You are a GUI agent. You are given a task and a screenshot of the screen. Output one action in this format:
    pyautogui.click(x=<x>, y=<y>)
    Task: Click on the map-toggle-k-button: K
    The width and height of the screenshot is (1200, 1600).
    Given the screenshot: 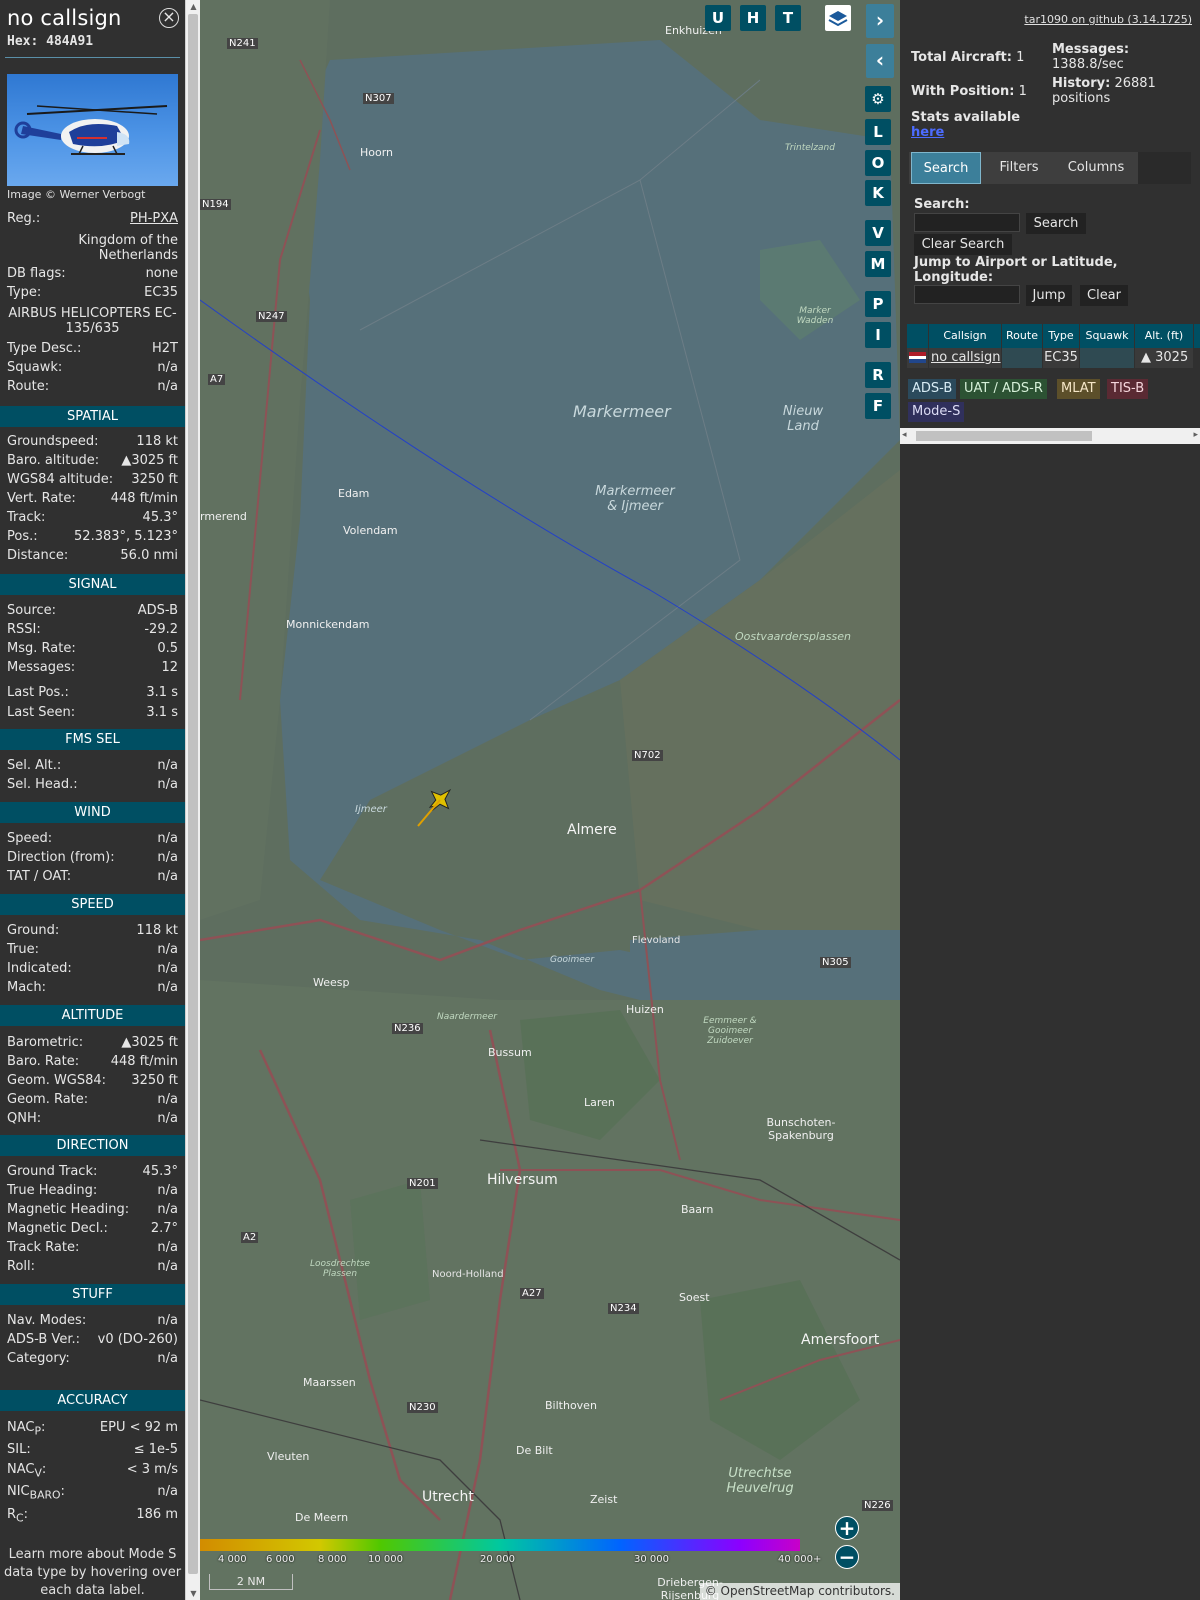 What is the action you would take?
    pyautogui.click(x=878, y=193)
    